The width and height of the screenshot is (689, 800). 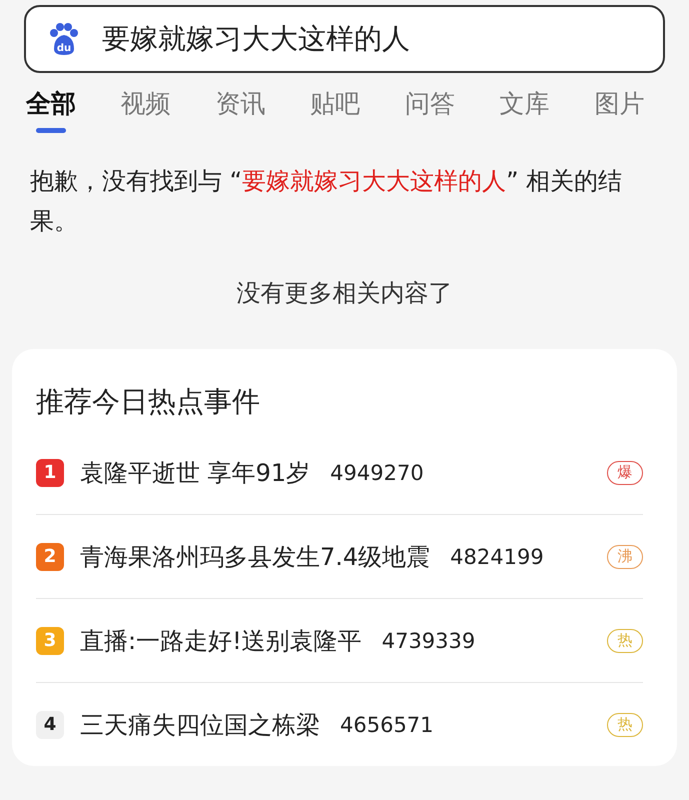 What do you see at coordinates (195, 472) in the screenshot?
I see `hot-event-link: 袁隆平逝世 享年91岁` at bounding box center [195, 472].